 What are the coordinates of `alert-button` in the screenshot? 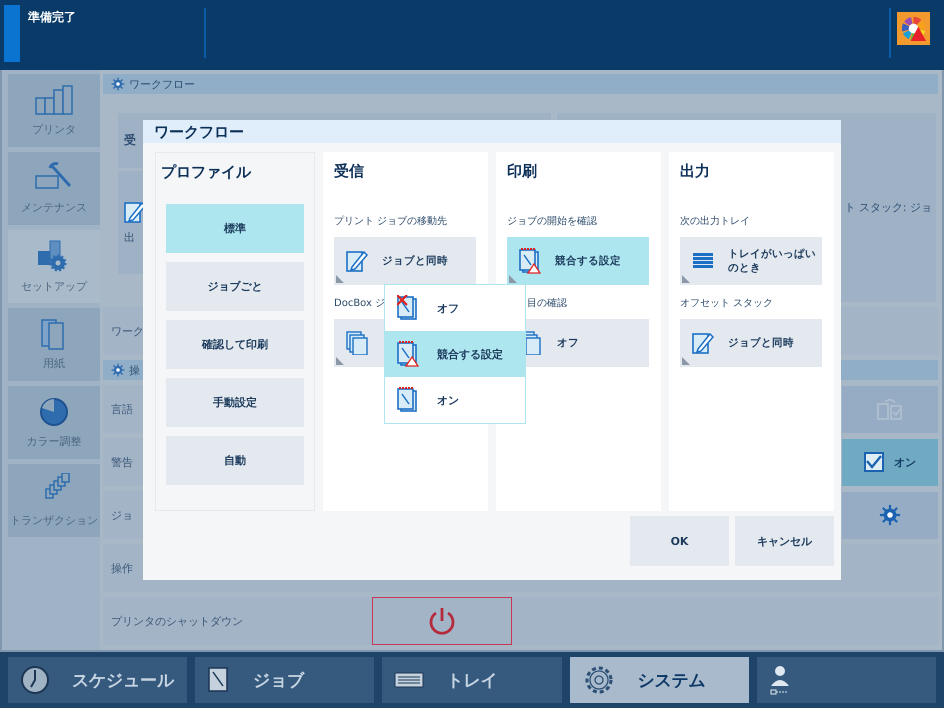 It's located at (913, 28).